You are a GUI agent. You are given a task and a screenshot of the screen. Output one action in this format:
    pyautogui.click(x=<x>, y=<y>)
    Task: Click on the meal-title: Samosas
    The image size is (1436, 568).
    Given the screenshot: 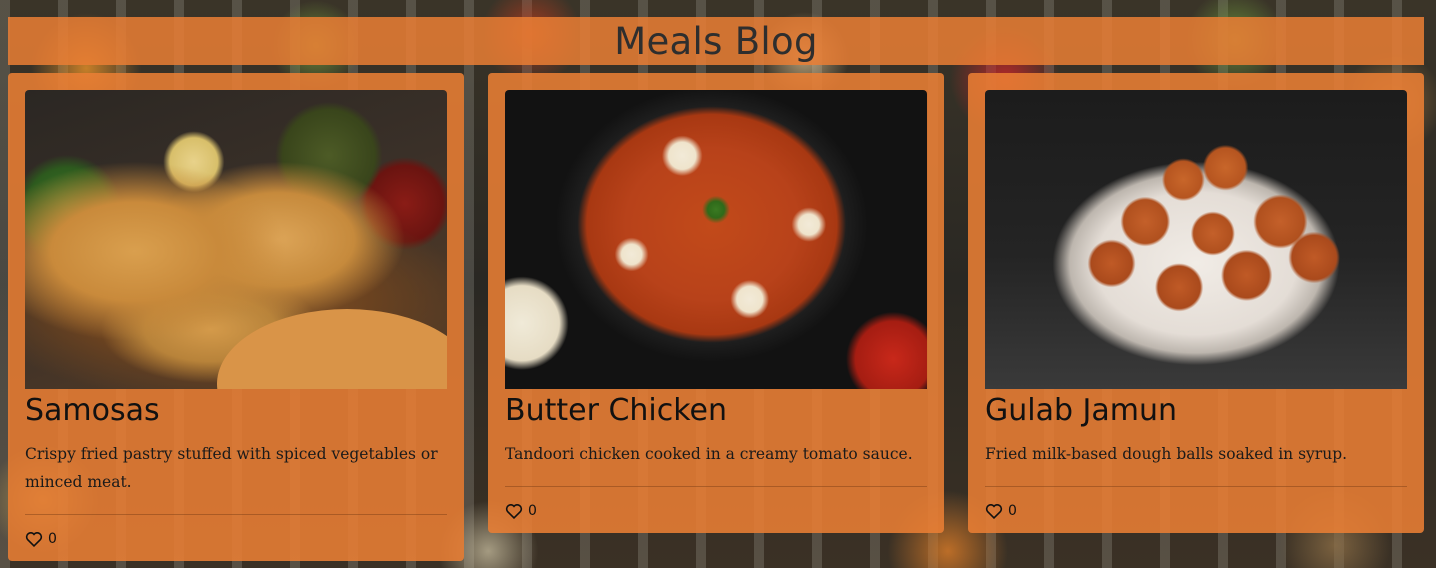 What is the action you would take?
    pyautogui.click(x=92, y=410)
    